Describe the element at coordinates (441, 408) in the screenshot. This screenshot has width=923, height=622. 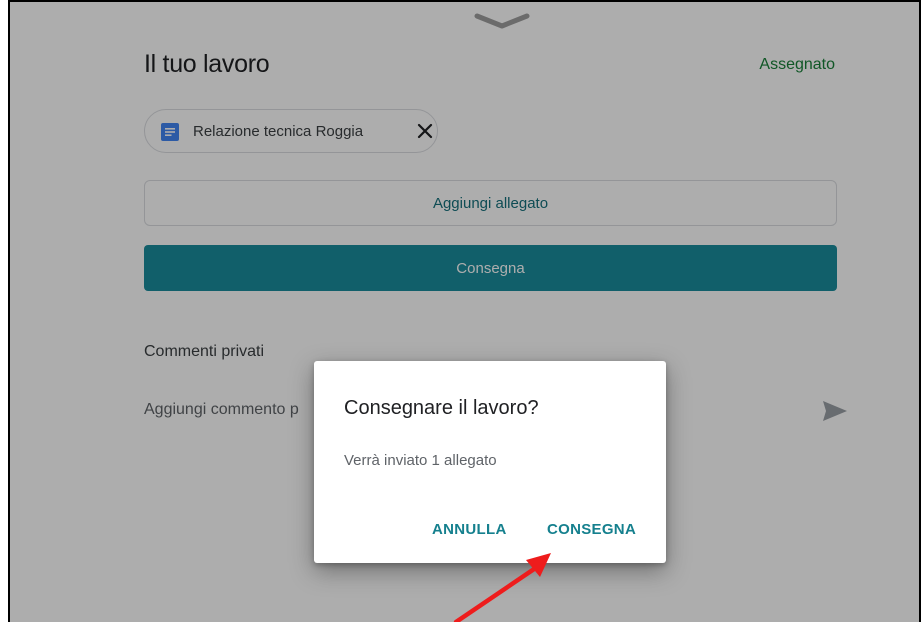
I see `dialog-title: Consegnare il lavoro?` at that location.